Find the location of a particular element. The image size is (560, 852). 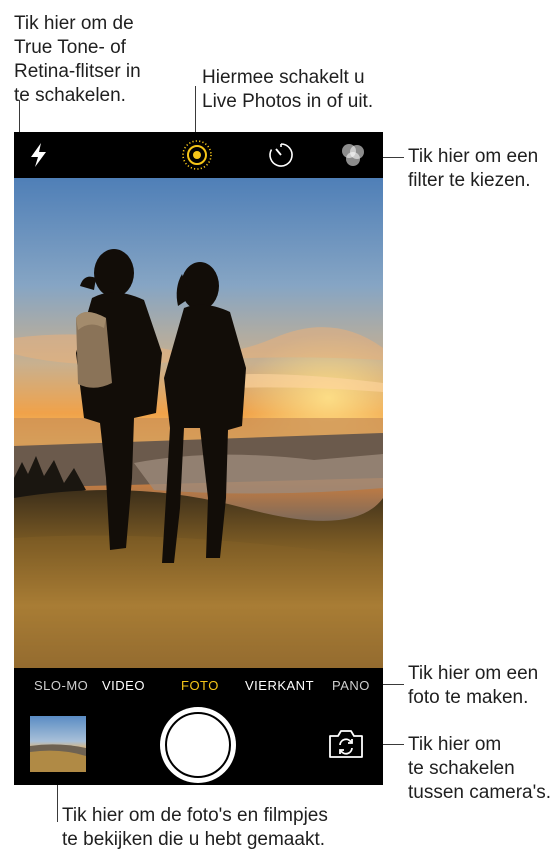

camera-bottom-bar is located at coordinates (198, 744).